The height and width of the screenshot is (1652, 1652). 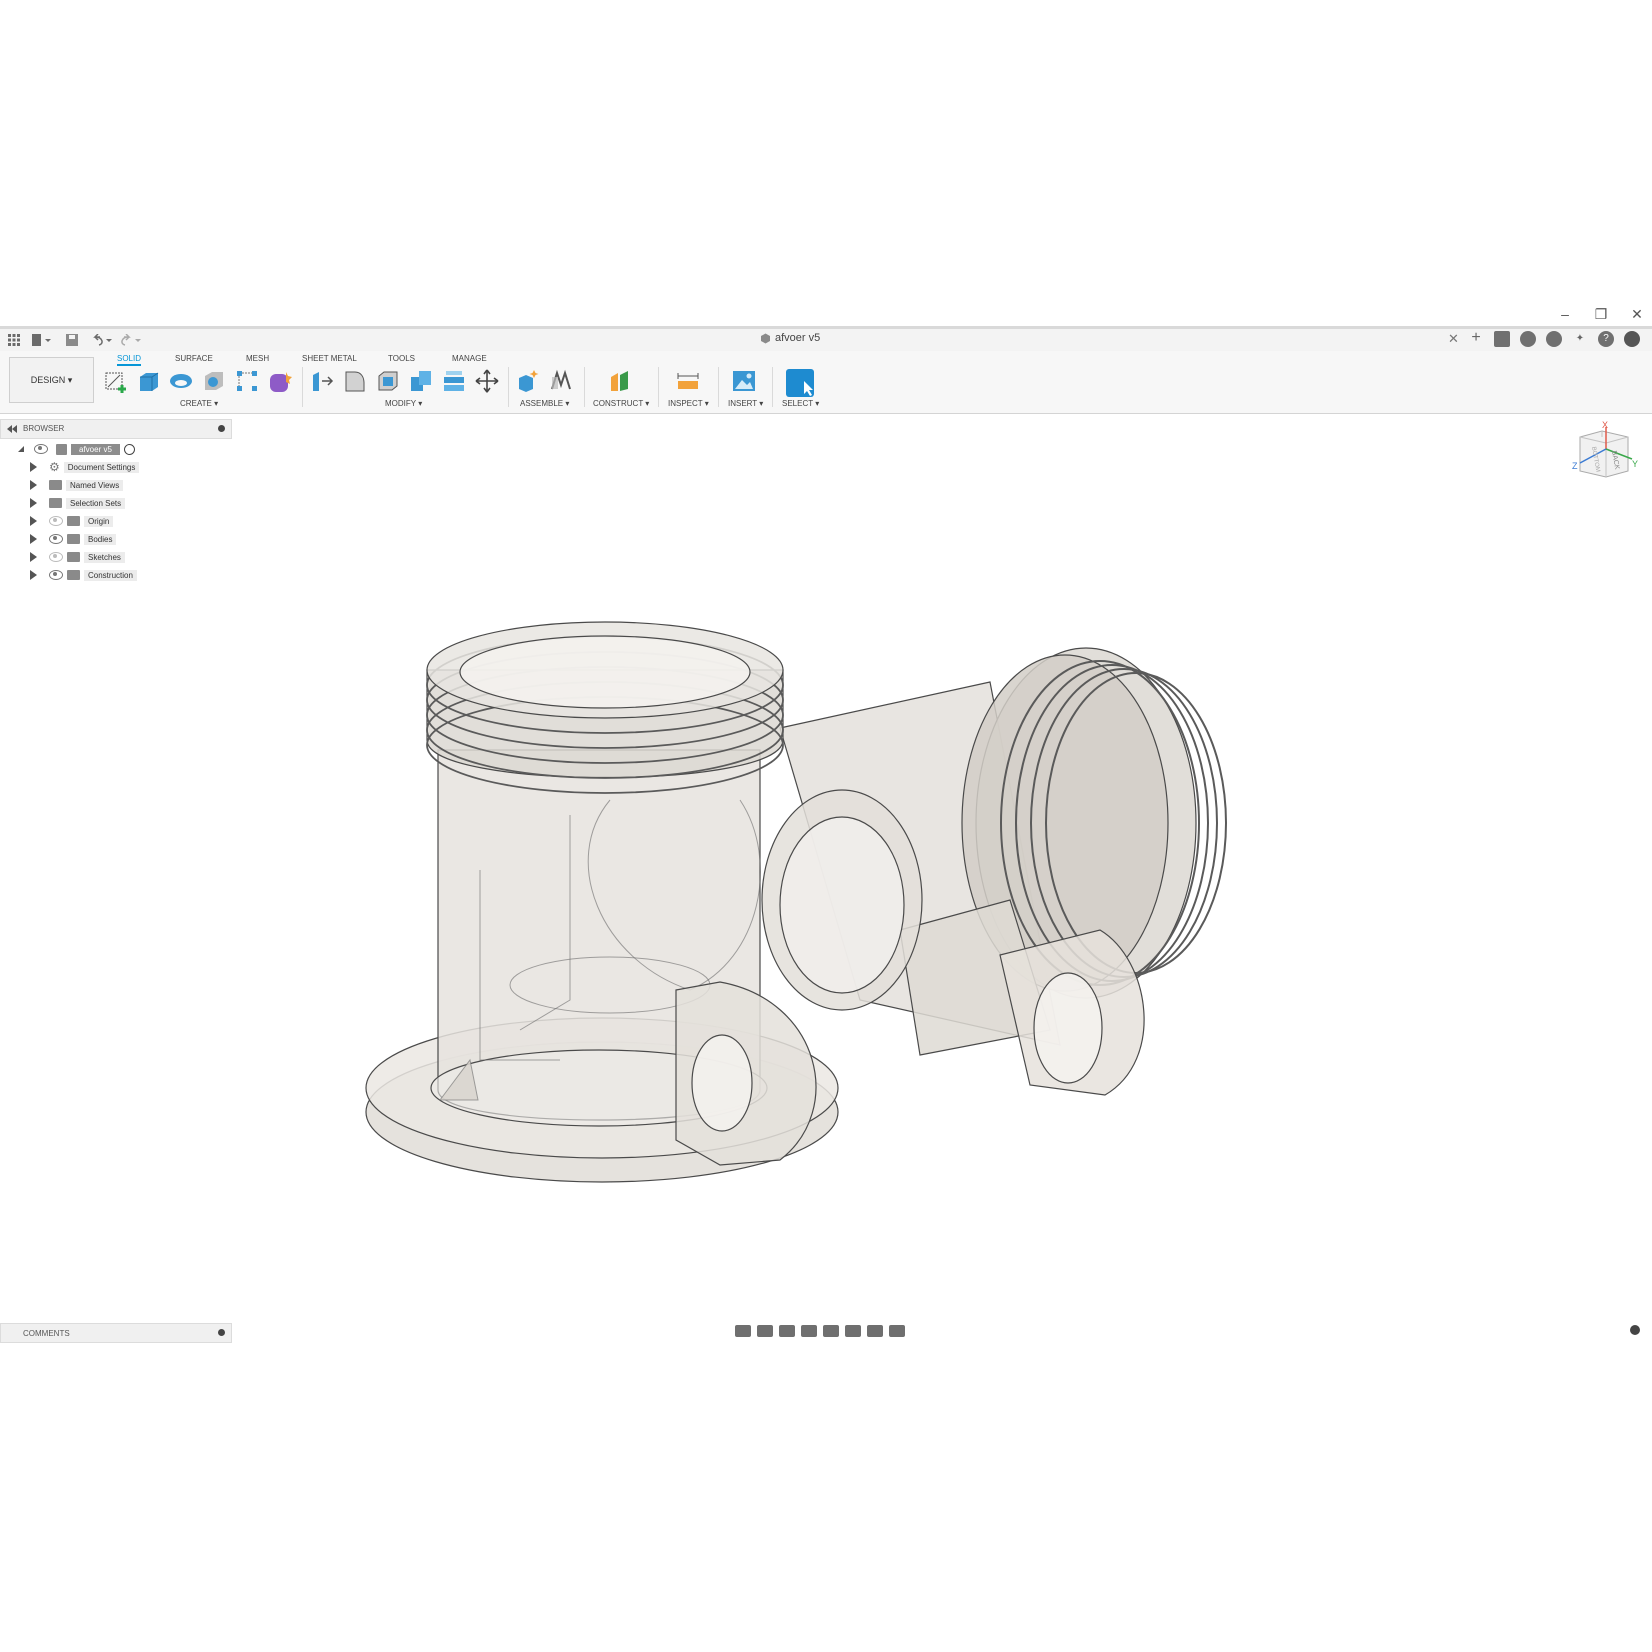 What do you see at coordinates (116, 429) in the screenshot?
I see `browser-panel-header: BROWSER` at bounding box center [116, 429].